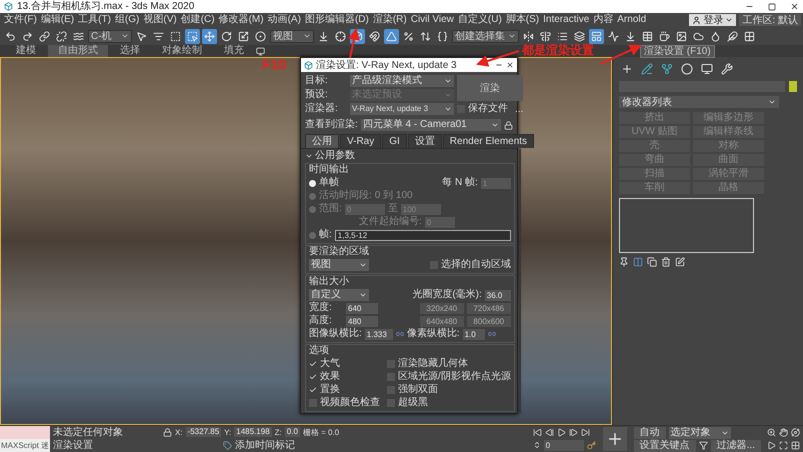  Describe the element at coordinates (241, 20) in the screenshot. I see `menu-item: 修改器(M)` at that location.